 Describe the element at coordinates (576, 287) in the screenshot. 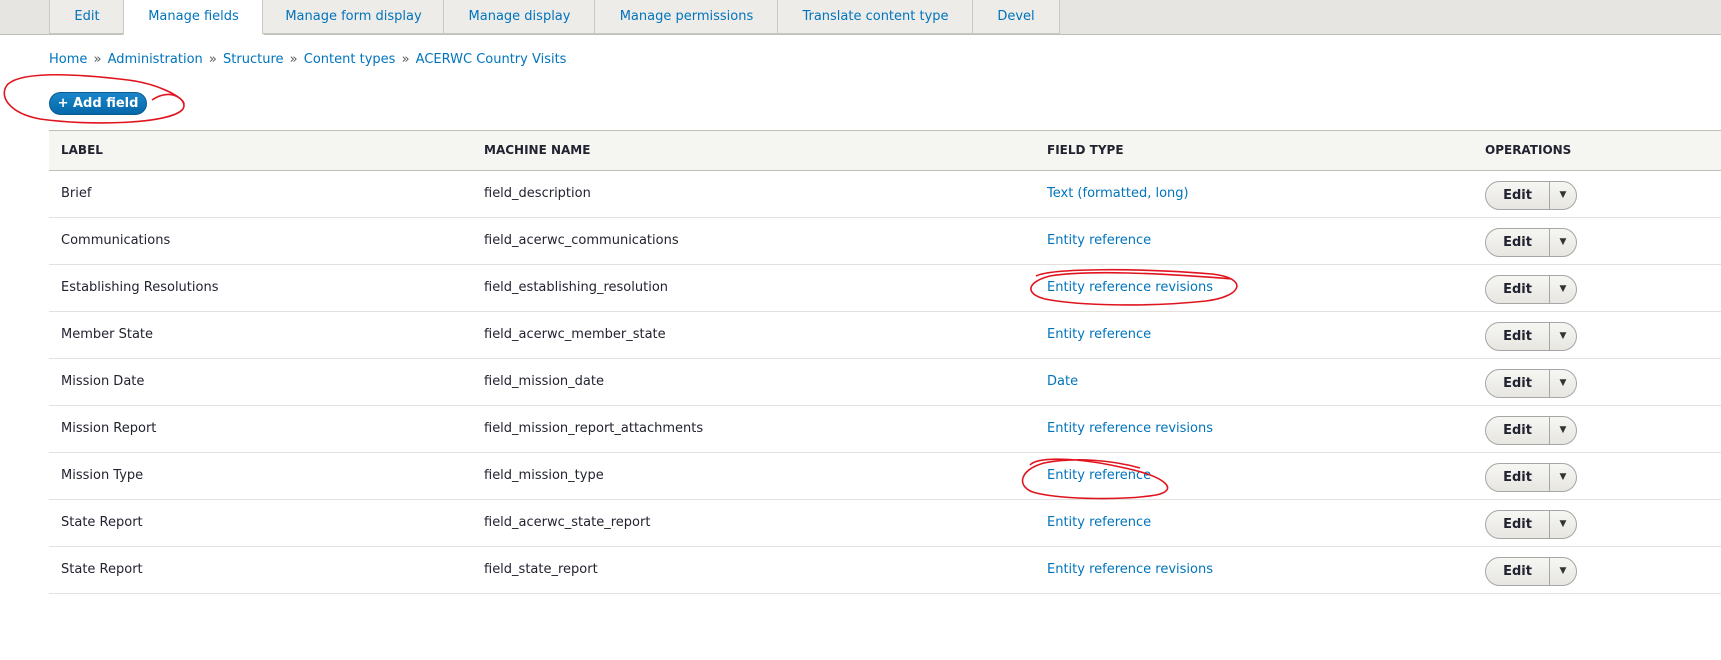

I see `machine-name: field_establishing_resolution` at that location.